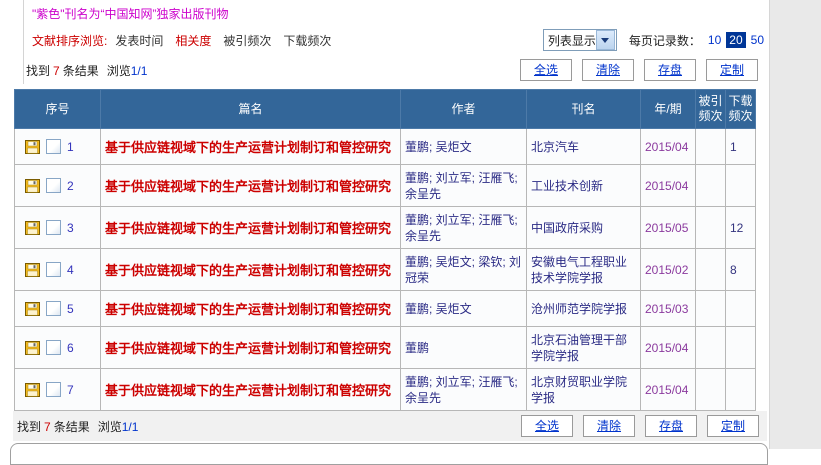  What do you see at coordinates (583, 269) in the screenshot?
I see `journal-cell: 安徽电气工程职业技术学院学报` at bounding box center [583, 269].